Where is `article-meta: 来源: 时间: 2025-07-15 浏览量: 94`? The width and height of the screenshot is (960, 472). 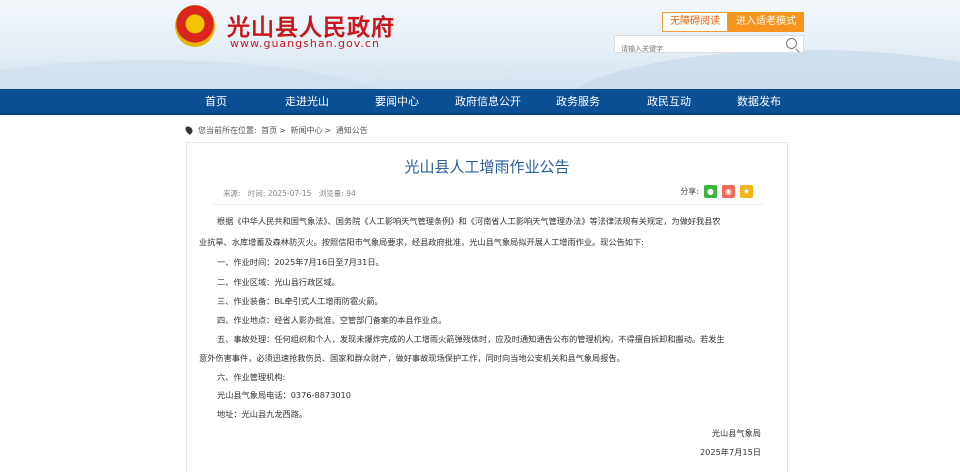 article-meta: 来源: 时间: 2025-07-15 浏览量: 94 is located at coordinates (292, 193).